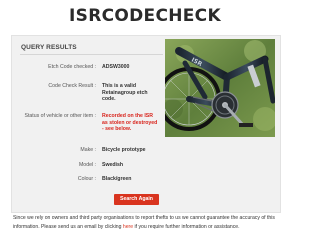 The height and width of the screenshot is (250, 320). Describe the element at coordinates (124, 150) in the screenshot. I see `make-value: Bicycle prototype` at that location.